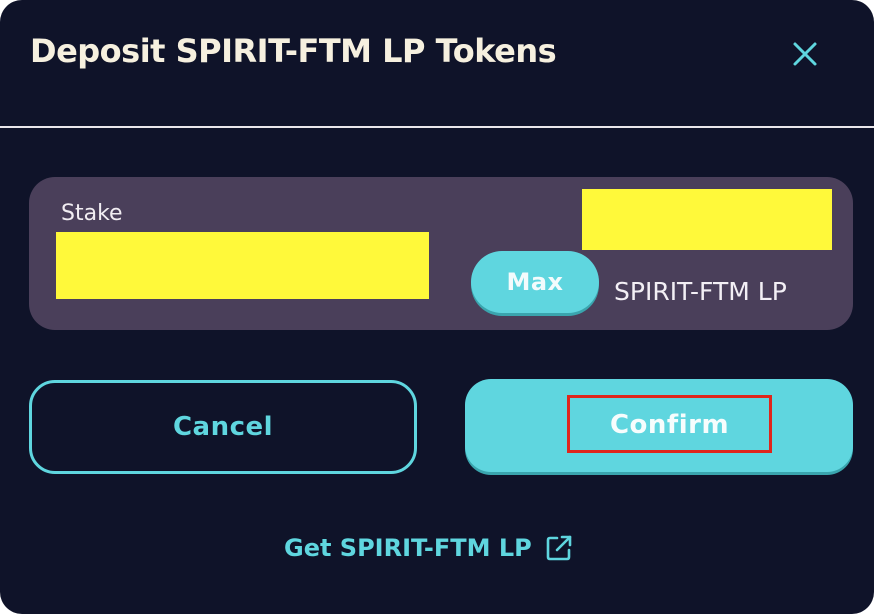 Image resolution: width=874 pixels, height=614 pixels. I want to click on confirm-label: Confirm, so click(669, 425).